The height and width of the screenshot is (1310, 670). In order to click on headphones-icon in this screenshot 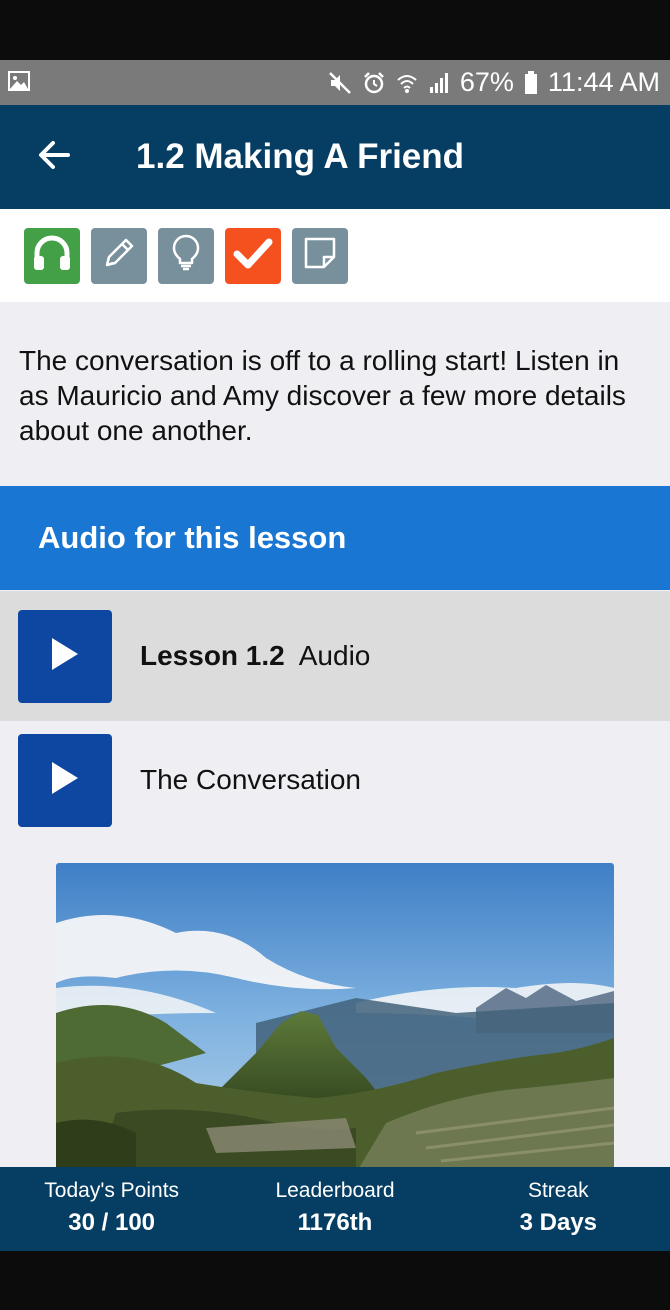, I will do `click(52, 255)`.